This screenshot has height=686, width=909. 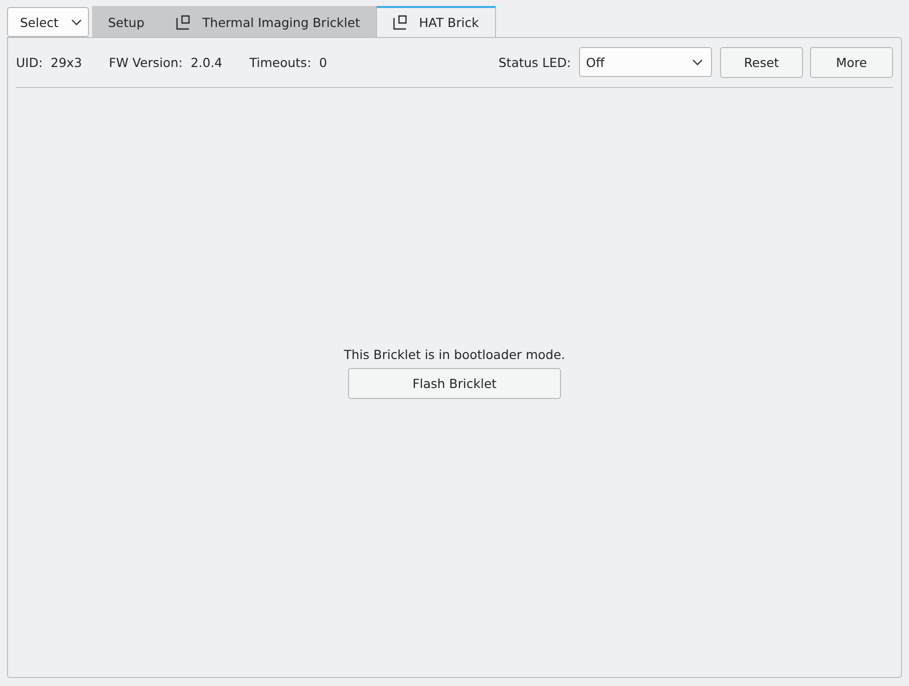 I want to click on info-label: FW Version: 2.0.4, so click(x=165, y=62).